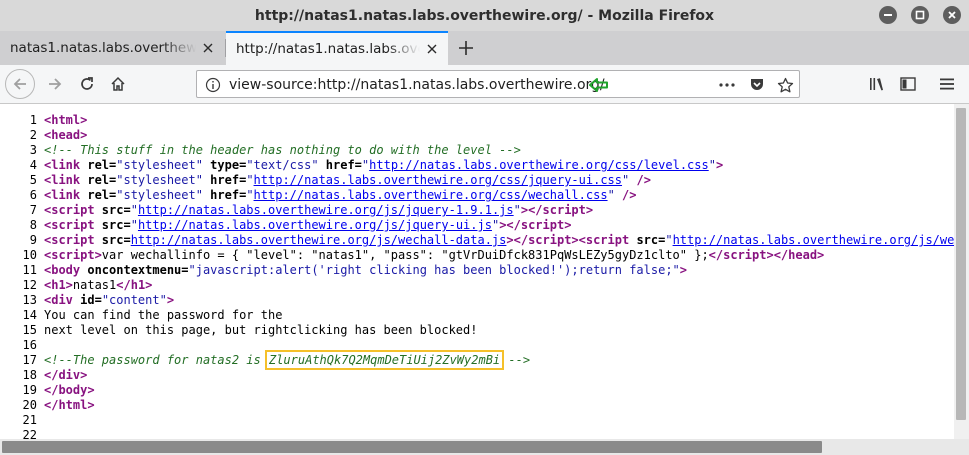  What do you see at coordinates (29, 285) in the screenshot?
I see `line-number: 12` at bounding box center [29, 285].